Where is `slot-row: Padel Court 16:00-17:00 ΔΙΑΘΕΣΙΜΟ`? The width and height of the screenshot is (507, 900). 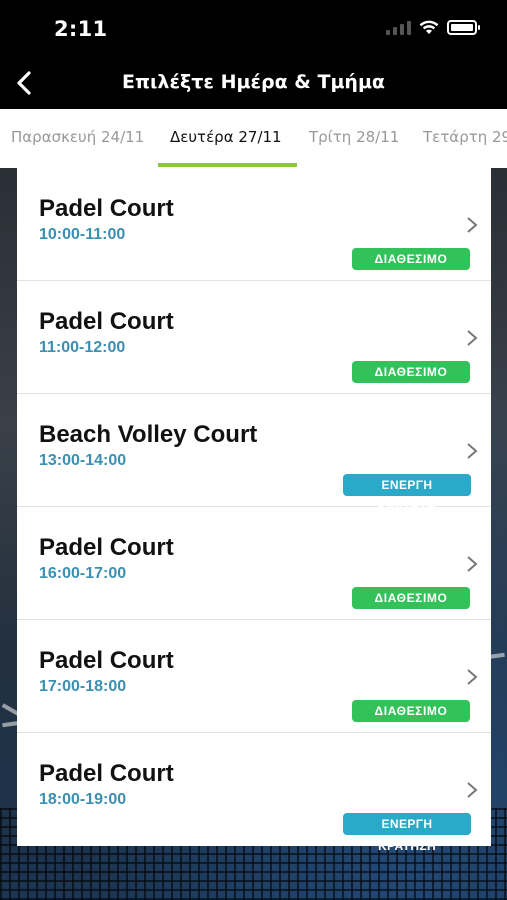
slot-row: Padel Court 16:00-17:00 ΔΙΑΘΕΣΙΜΟ is located at coordinates (254, 563).